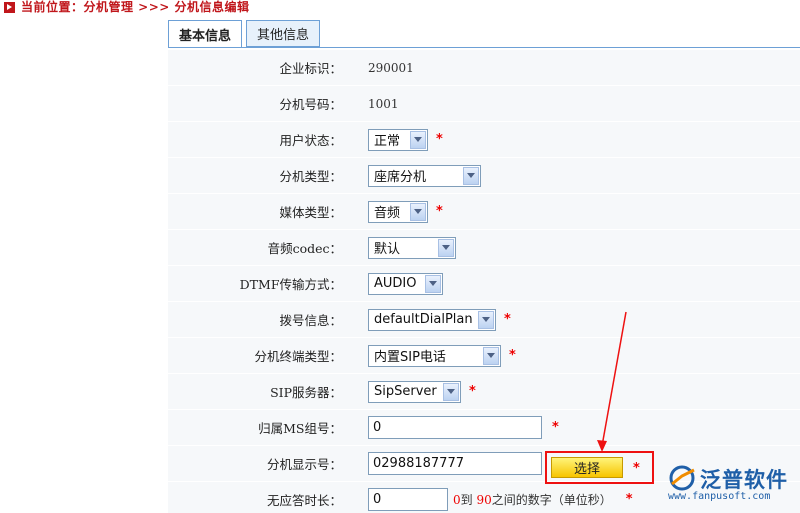  Describe the element at coordinates (457, 500) in the screenshot. I see `hint-min: 0` at that location.